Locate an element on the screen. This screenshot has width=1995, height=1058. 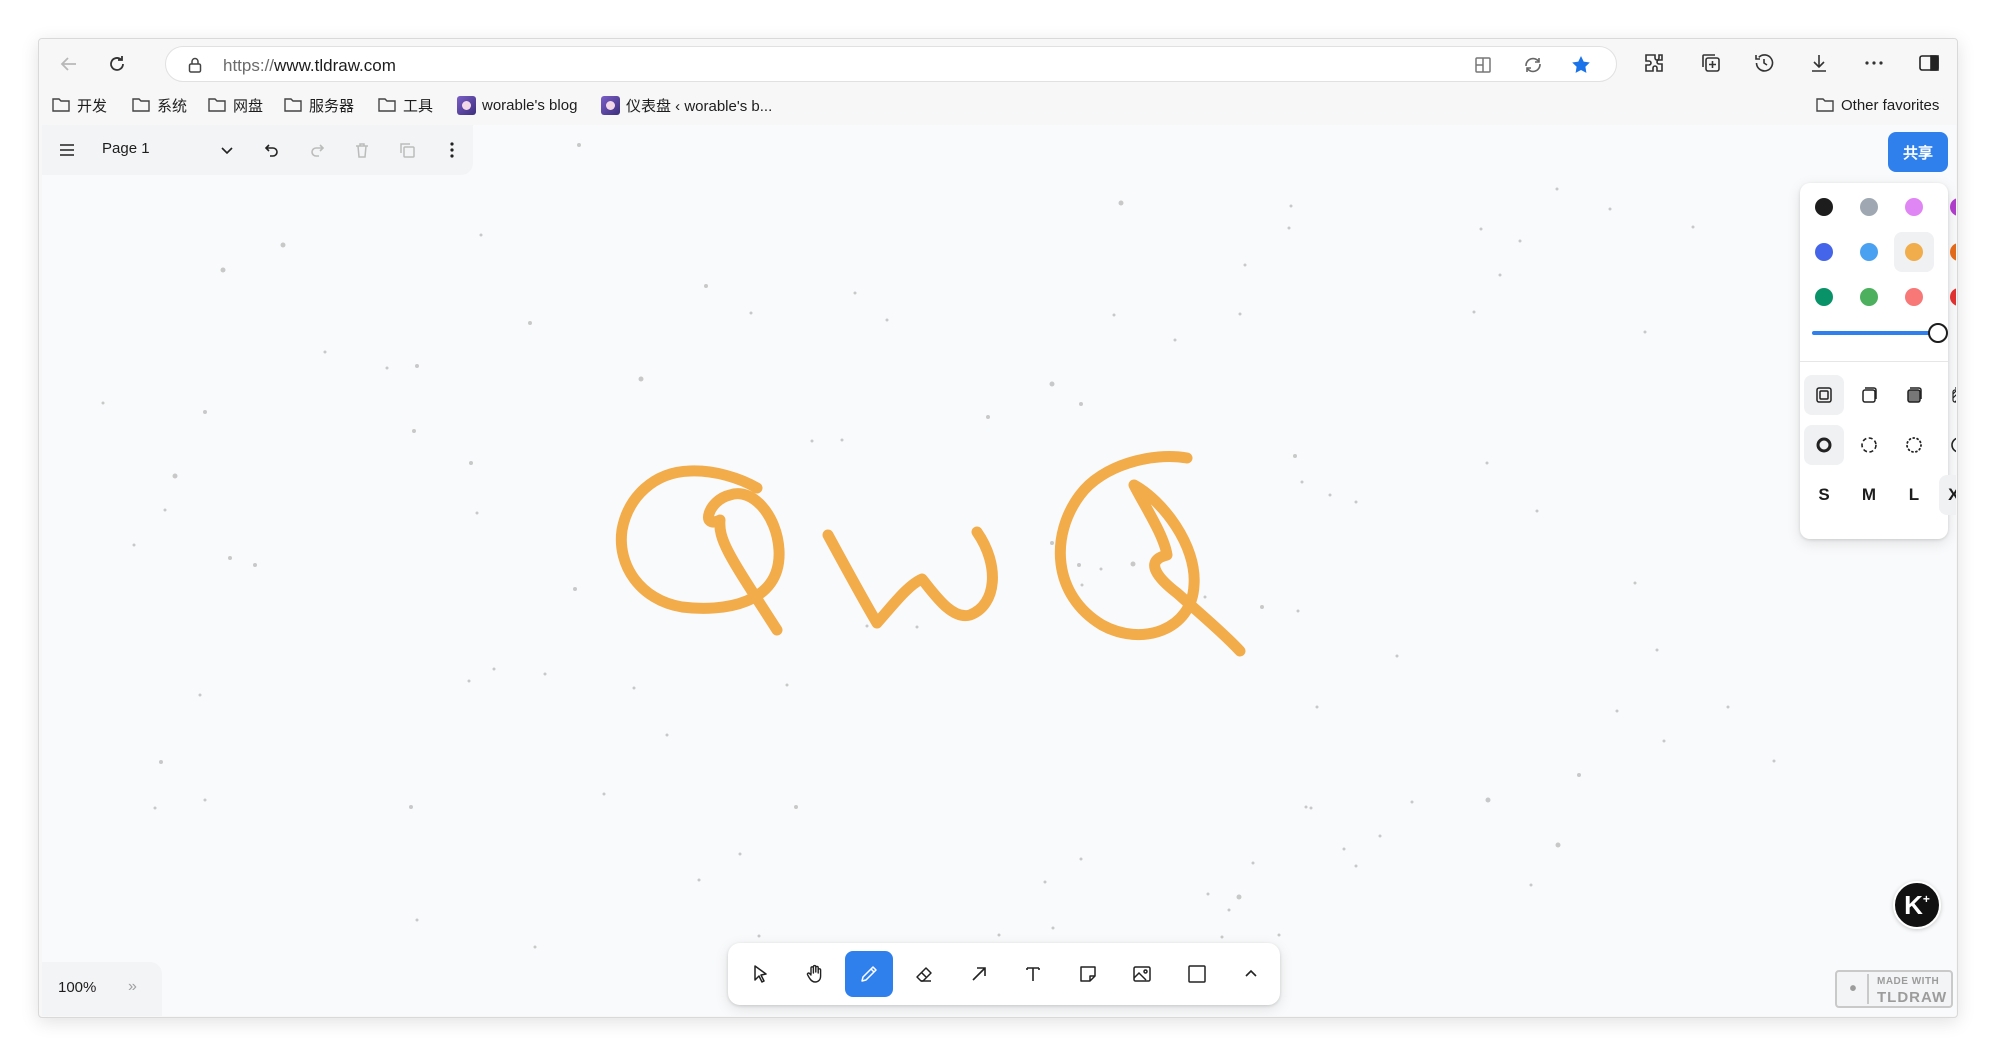
collections-button is located at coordinates (1711, 63).